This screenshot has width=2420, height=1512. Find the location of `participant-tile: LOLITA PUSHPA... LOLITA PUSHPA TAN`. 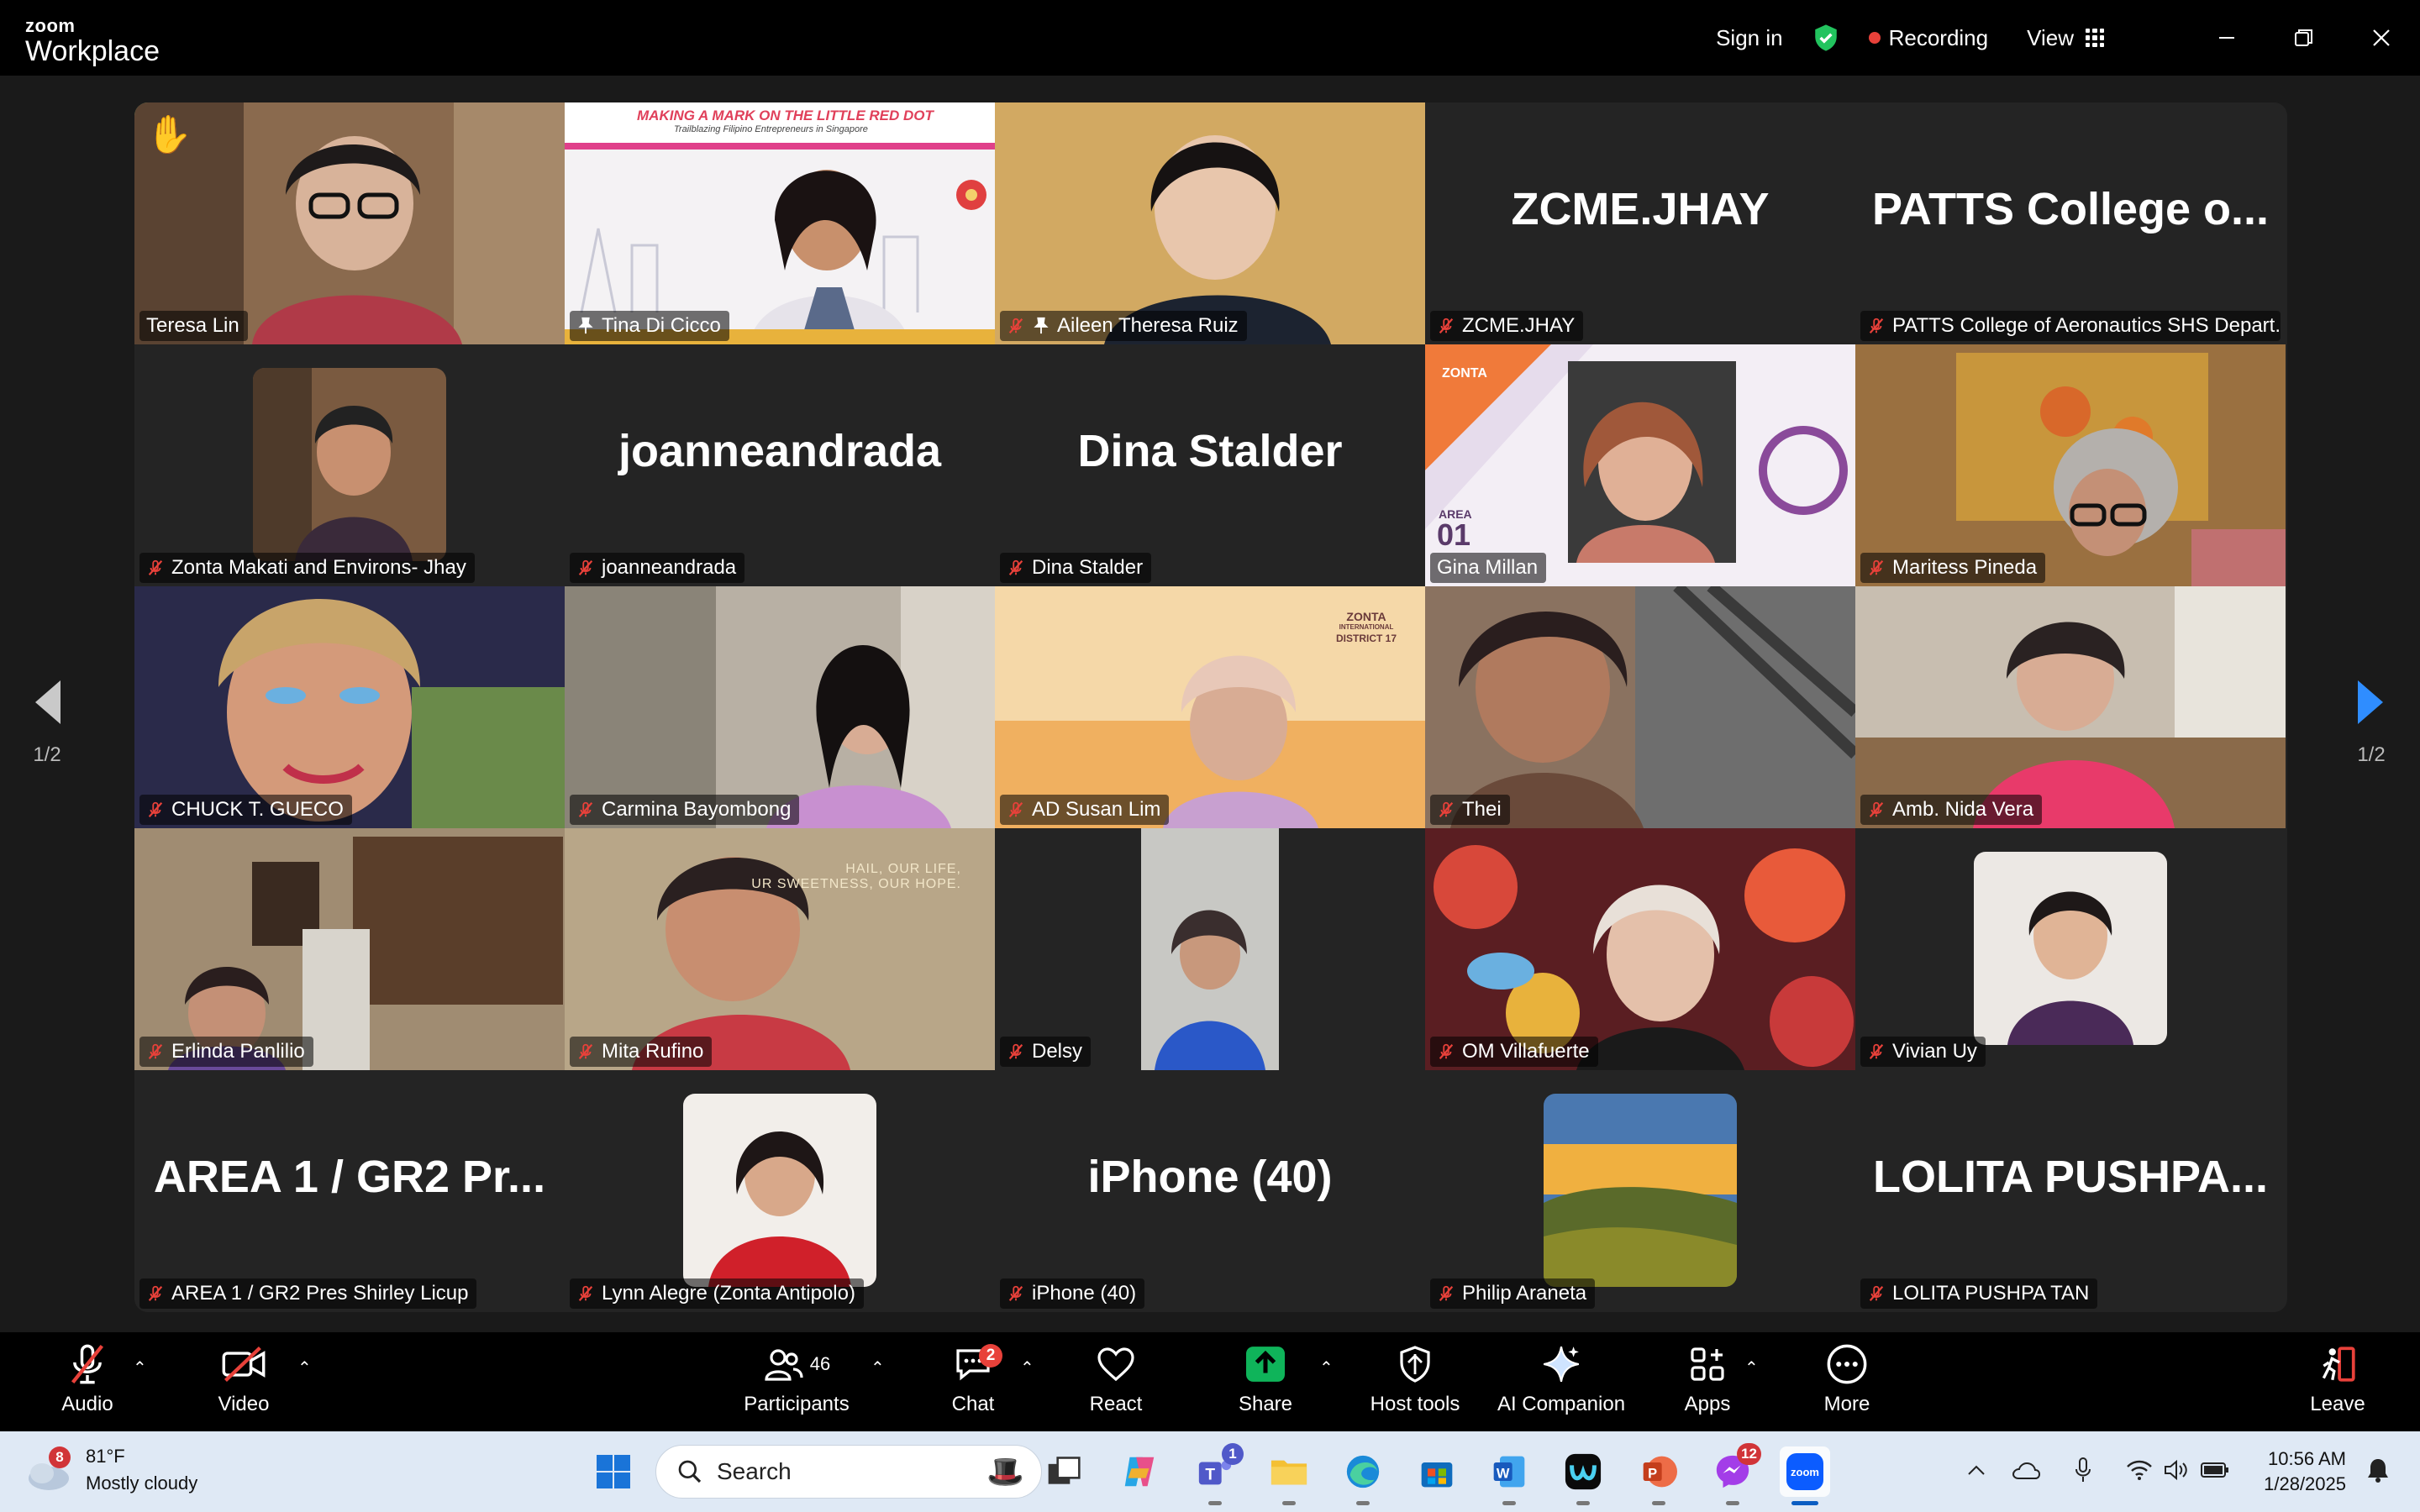

participant-tile: LOLITA PUSHPA... LOLITA PUSHPA TAN is located at coordinates (2070, 1191).